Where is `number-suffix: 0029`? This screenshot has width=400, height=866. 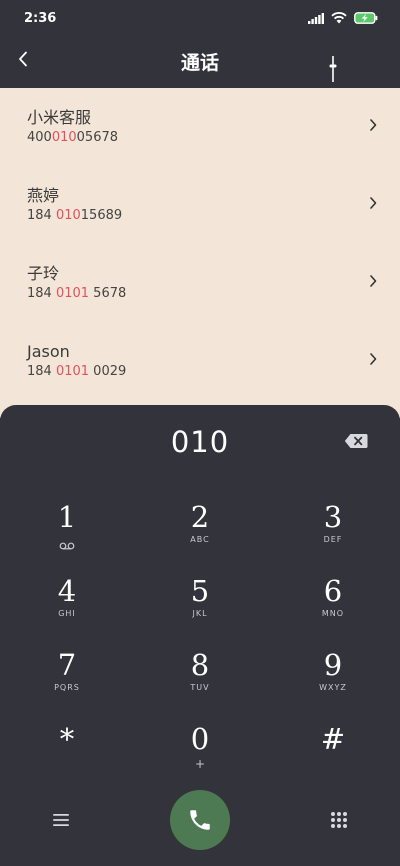 number-suffix: 0029 is located at coordinates (108, 371).